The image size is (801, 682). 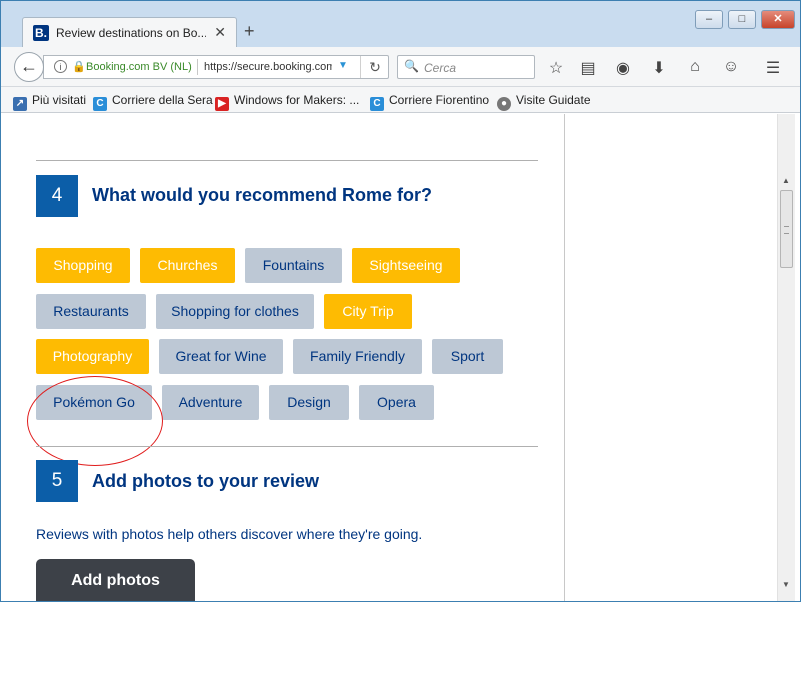 I want to click on smiley-icon: ☺, so click(x=731, y=67).